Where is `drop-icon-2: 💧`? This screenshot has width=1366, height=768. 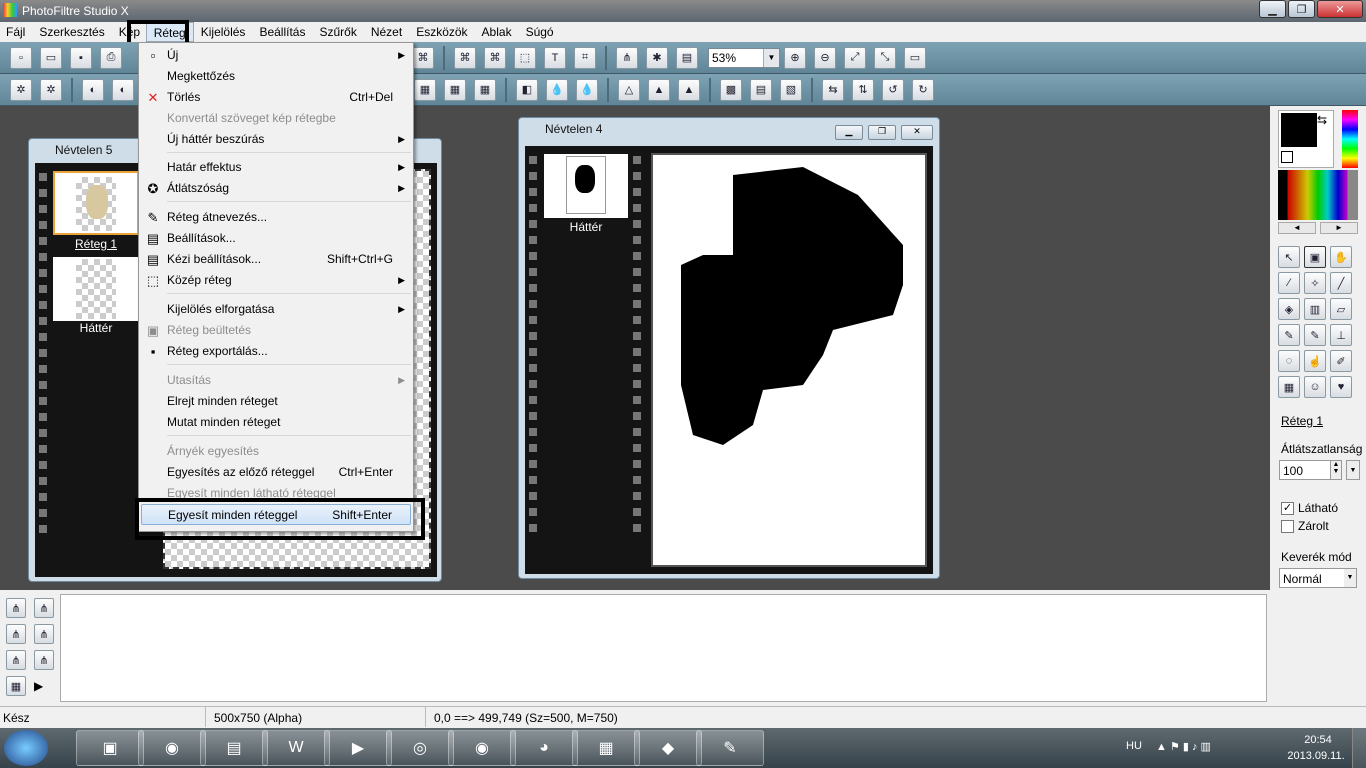 drop-icon-2: 💧 is located at coordinates (587, 89).